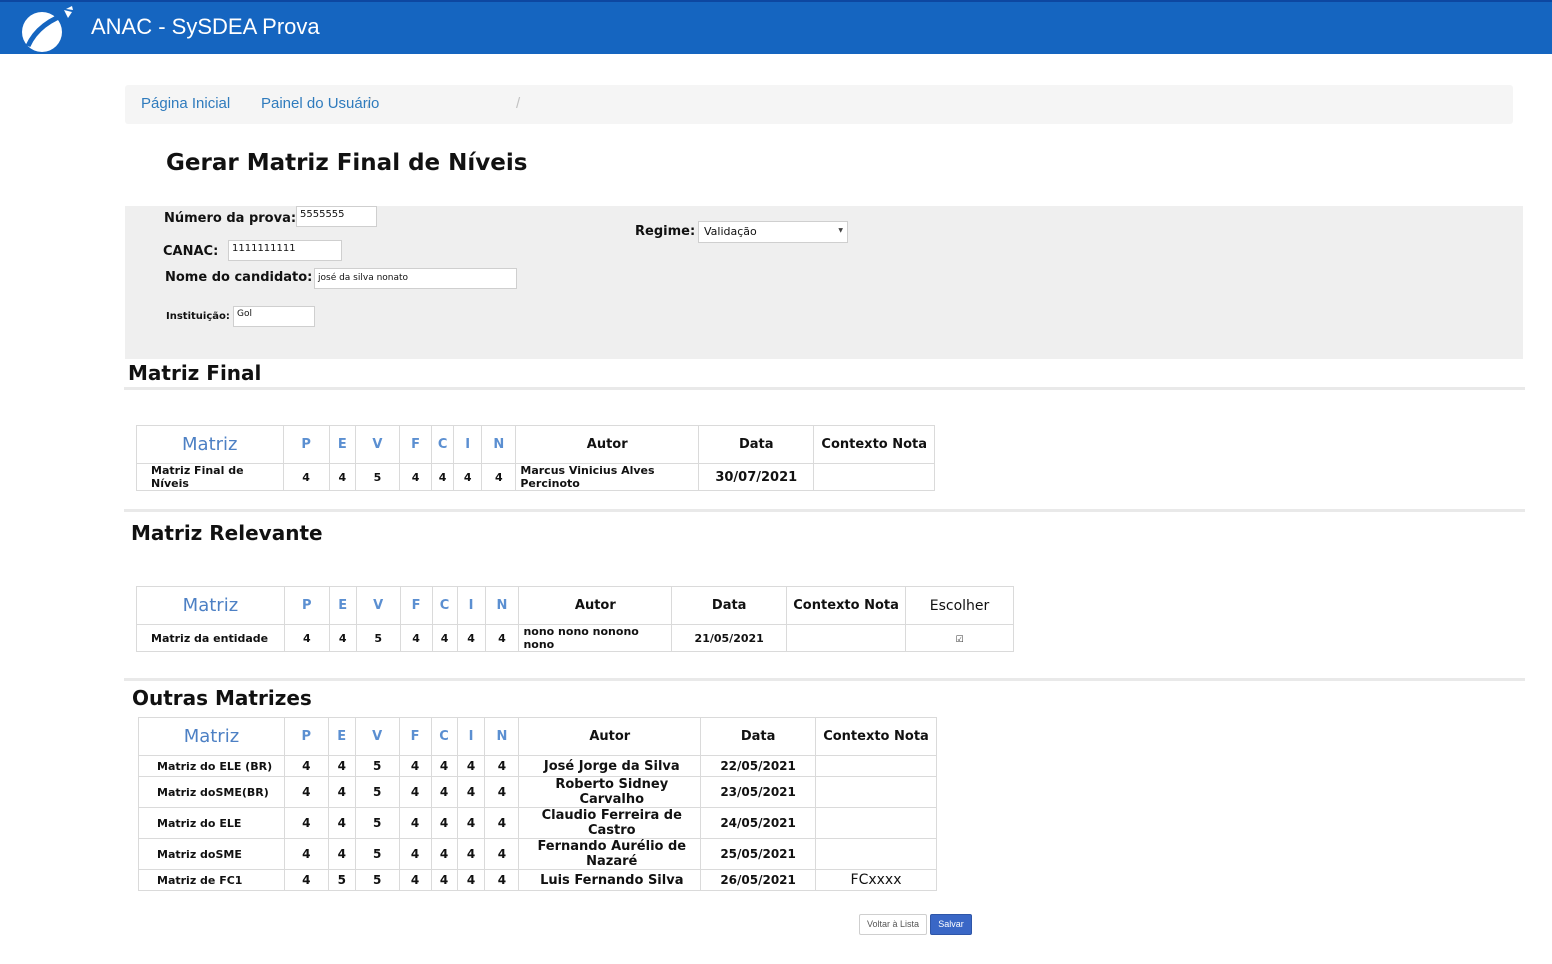 The height and width of the screenshot is (964, 1552). What do you see at coordinates (758, 854) in the screenshot?
I see `data-cell: 25/05/2021` at bounding box center [758, 854].